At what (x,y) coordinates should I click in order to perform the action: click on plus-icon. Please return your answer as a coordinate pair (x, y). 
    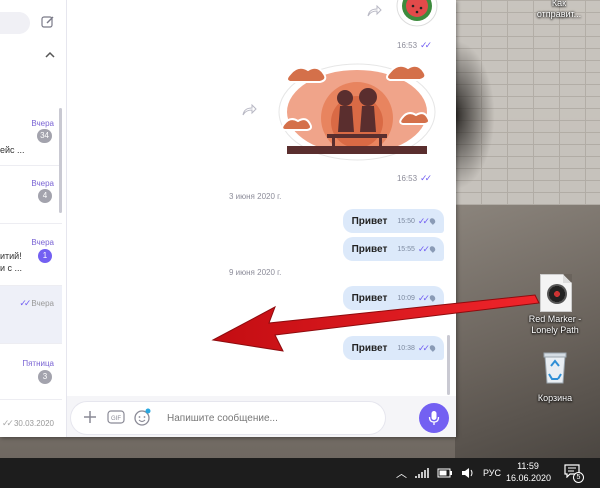
    Looking at the image, I should click on (90, 417).